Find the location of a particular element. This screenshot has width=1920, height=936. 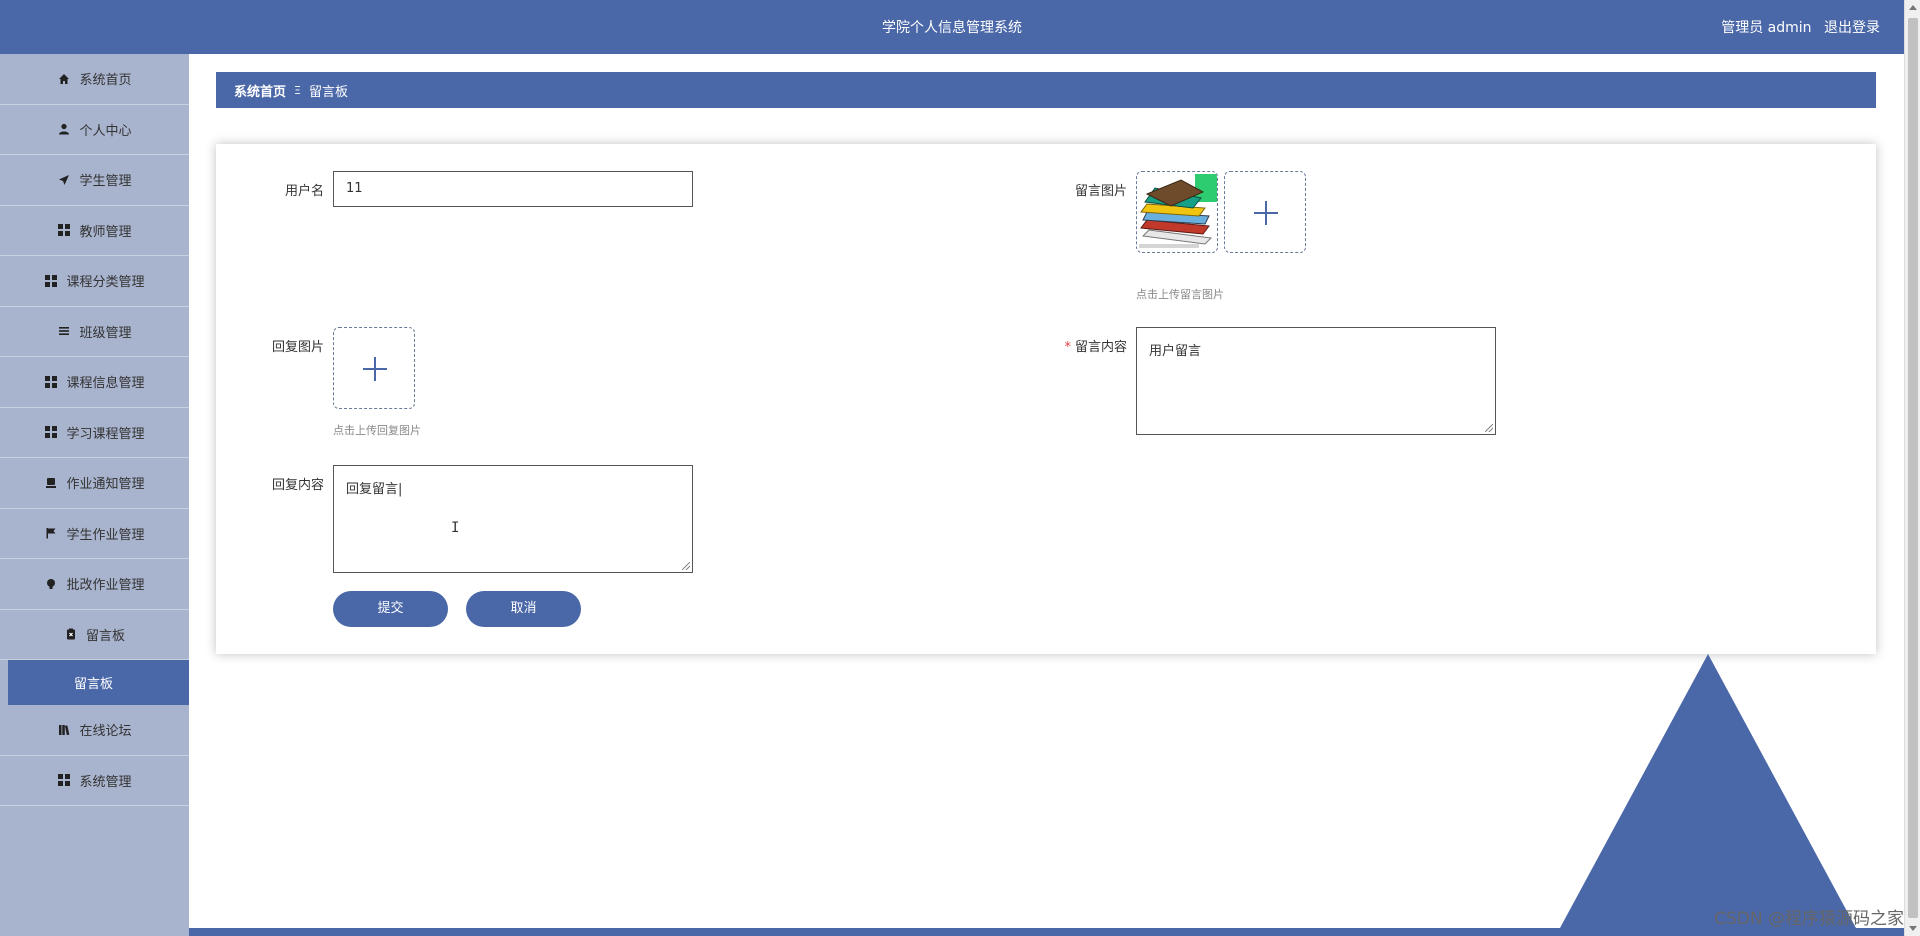

required-asterisk: * is located at coordinates (1067, 347).